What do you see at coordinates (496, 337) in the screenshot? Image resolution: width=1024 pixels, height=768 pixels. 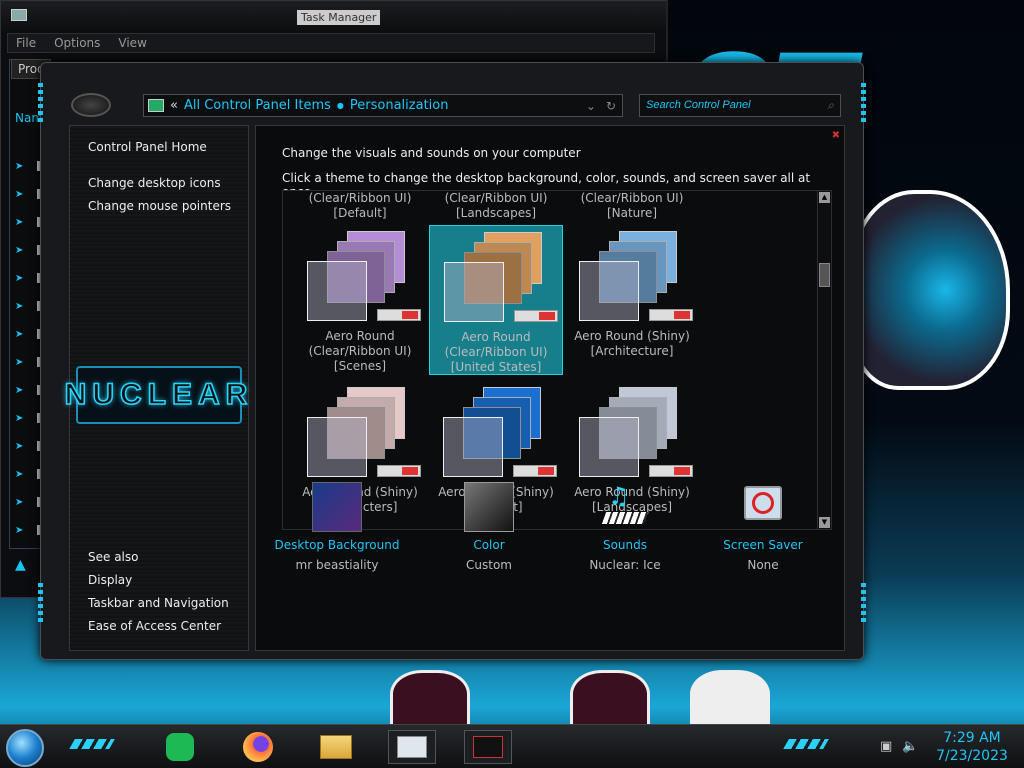 I see `theme-name-line1: Aero Round` at bounding box center [496, 337].